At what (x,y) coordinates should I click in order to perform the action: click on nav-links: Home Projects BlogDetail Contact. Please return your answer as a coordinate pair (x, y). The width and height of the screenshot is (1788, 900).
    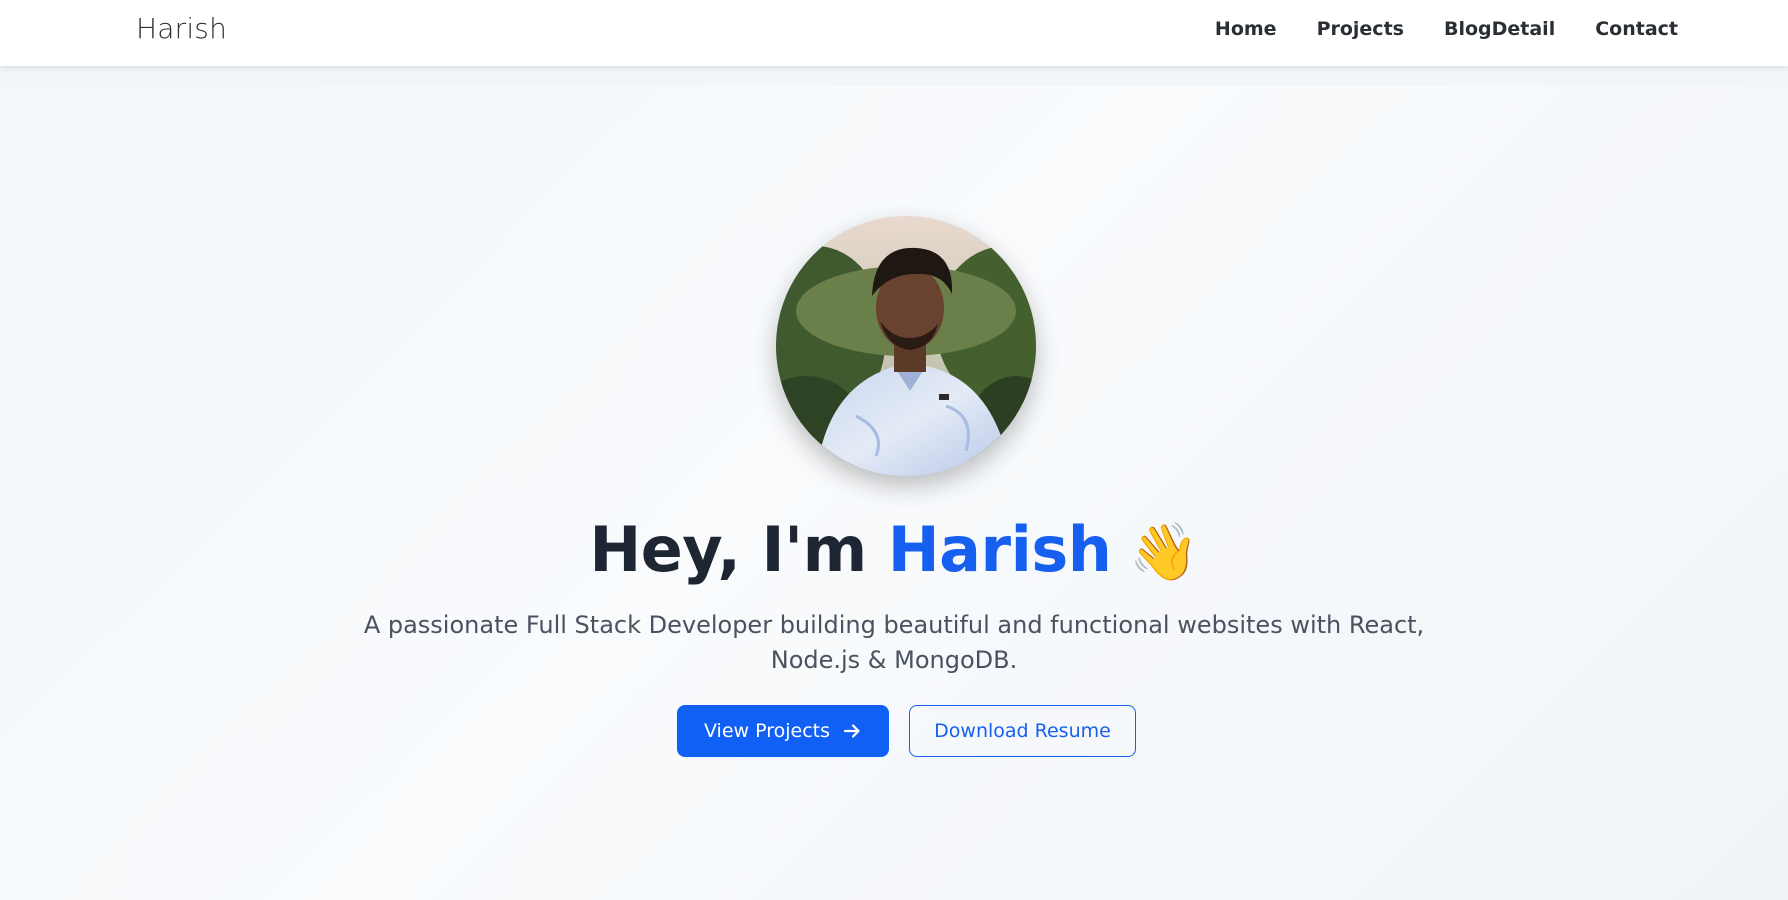
    Looking at the image, I should click on (1446, 29).